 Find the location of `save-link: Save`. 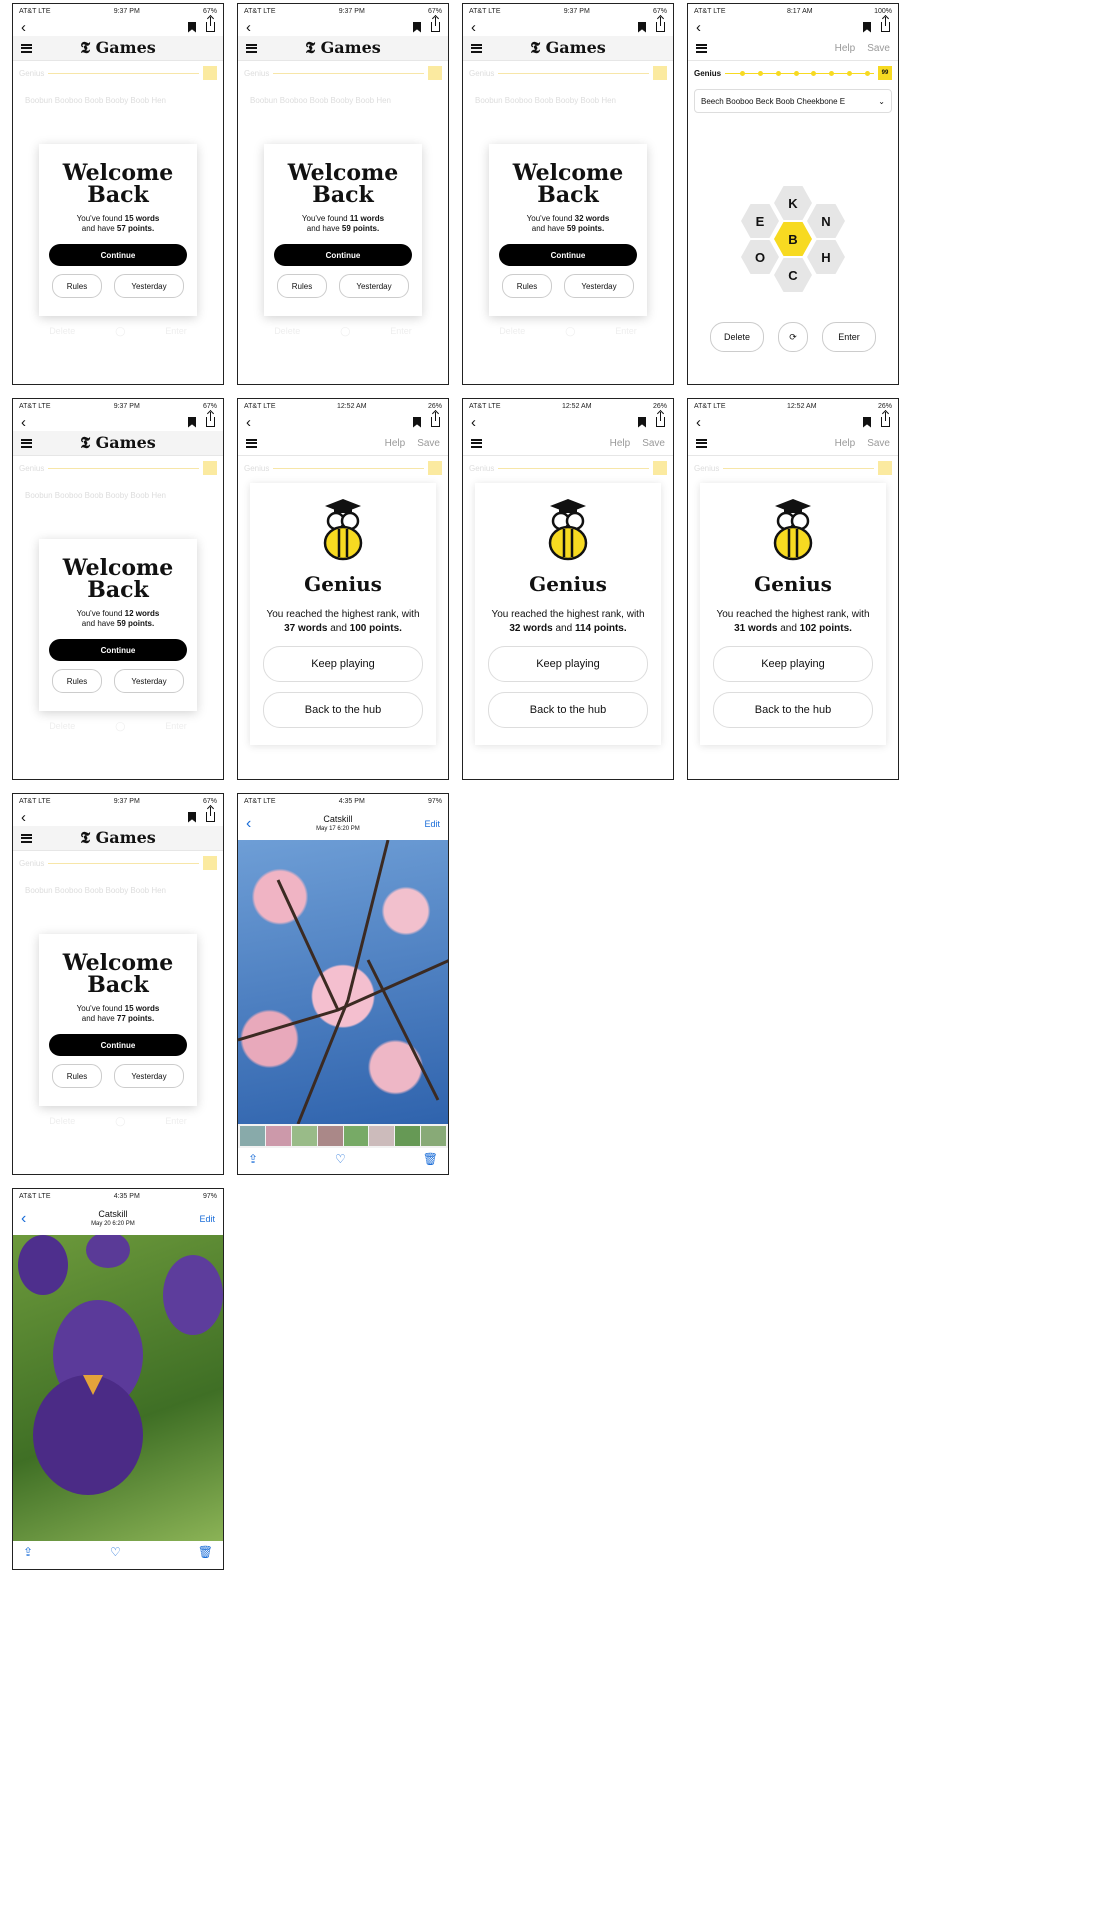

save-link: Save is located at coordinates (878, 48).